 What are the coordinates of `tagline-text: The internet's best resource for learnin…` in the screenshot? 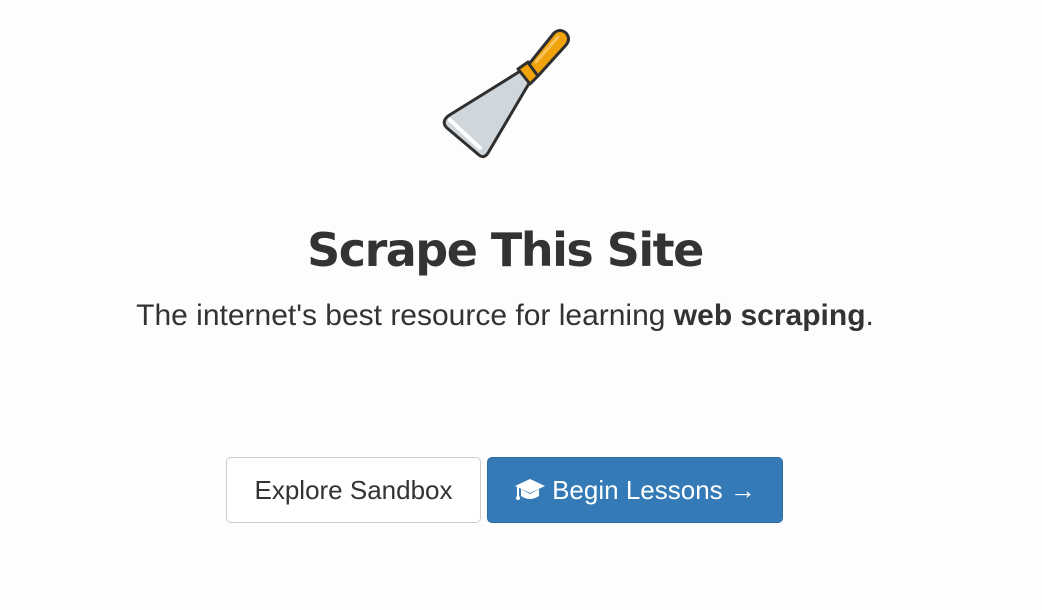 It's located at (405, 315).